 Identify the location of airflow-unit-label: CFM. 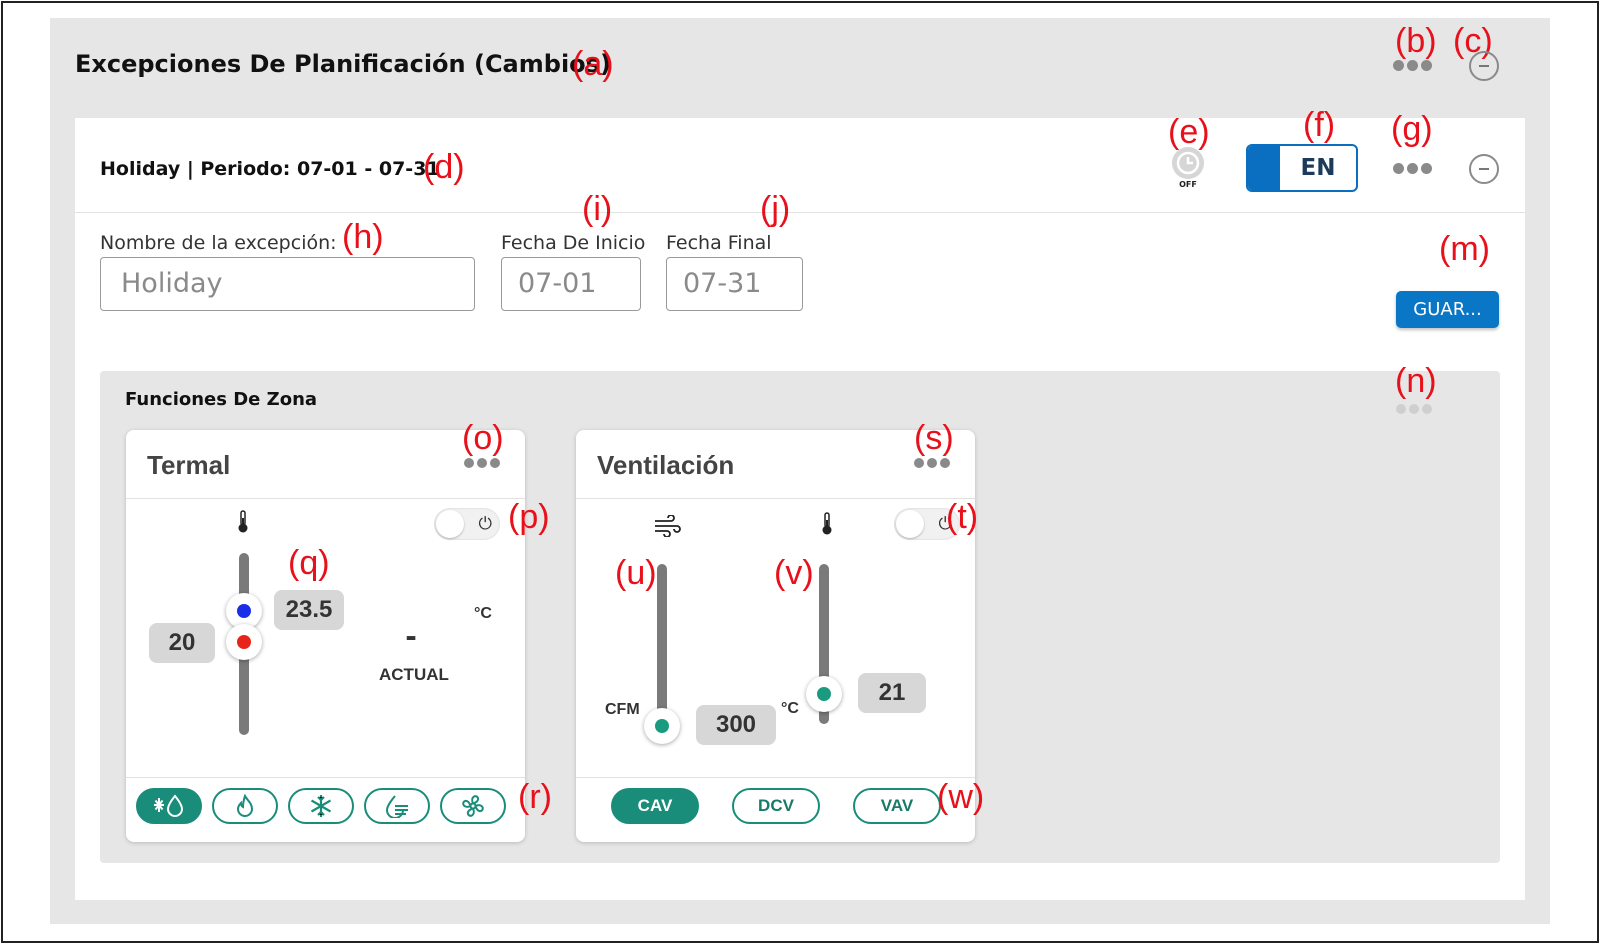
(622, 709).